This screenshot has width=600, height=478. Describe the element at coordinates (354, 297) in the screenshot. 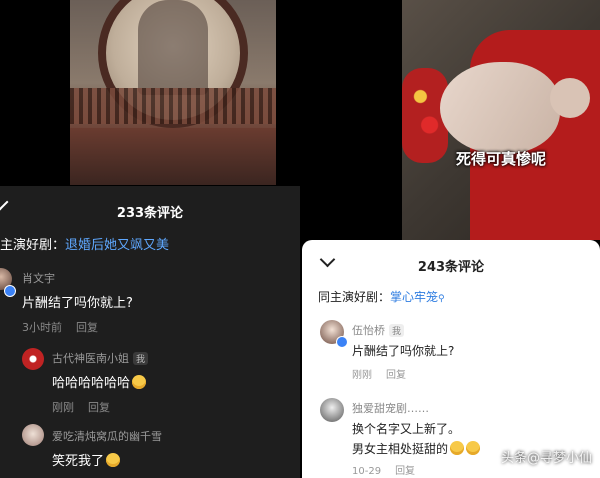

I see `same-cast-label: 同主演好剧：` at that location.